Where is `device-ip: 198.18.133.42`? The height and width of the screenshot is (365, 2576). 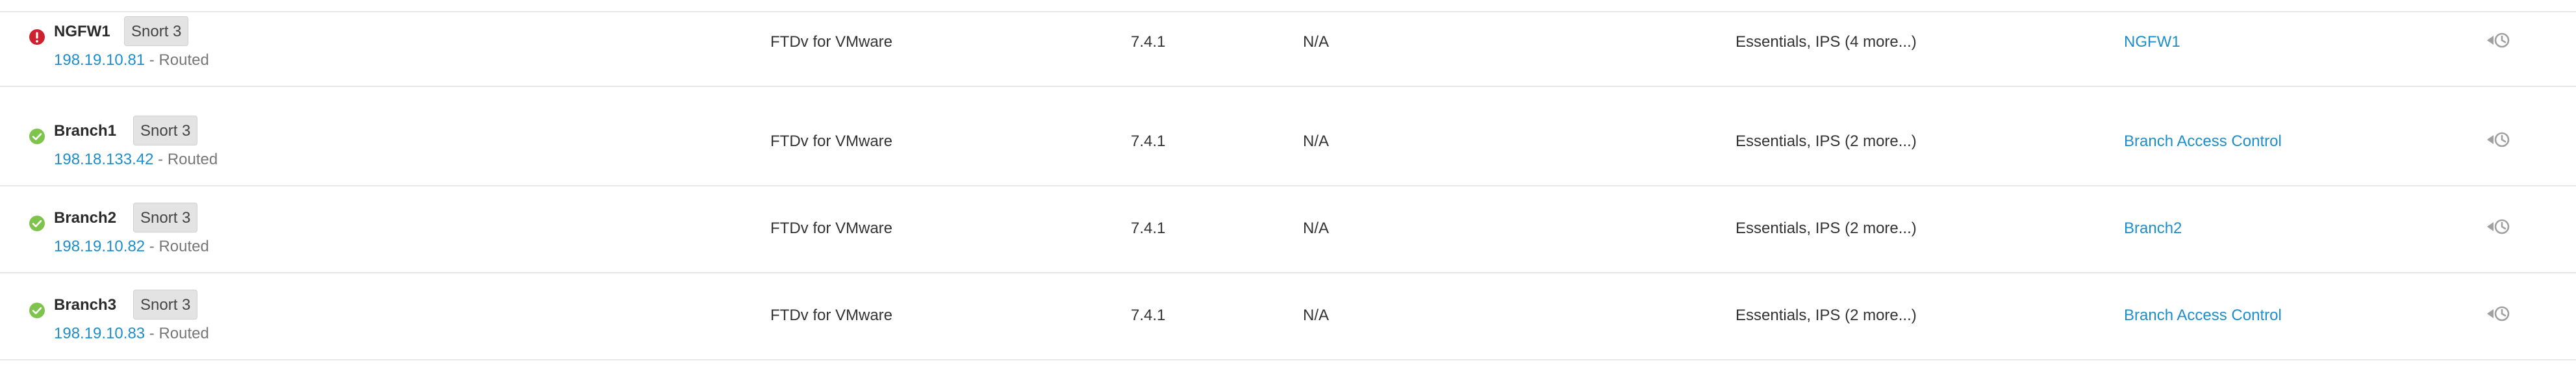
device-ip: 198.18.133.42 is located at coordinates (104, 159).